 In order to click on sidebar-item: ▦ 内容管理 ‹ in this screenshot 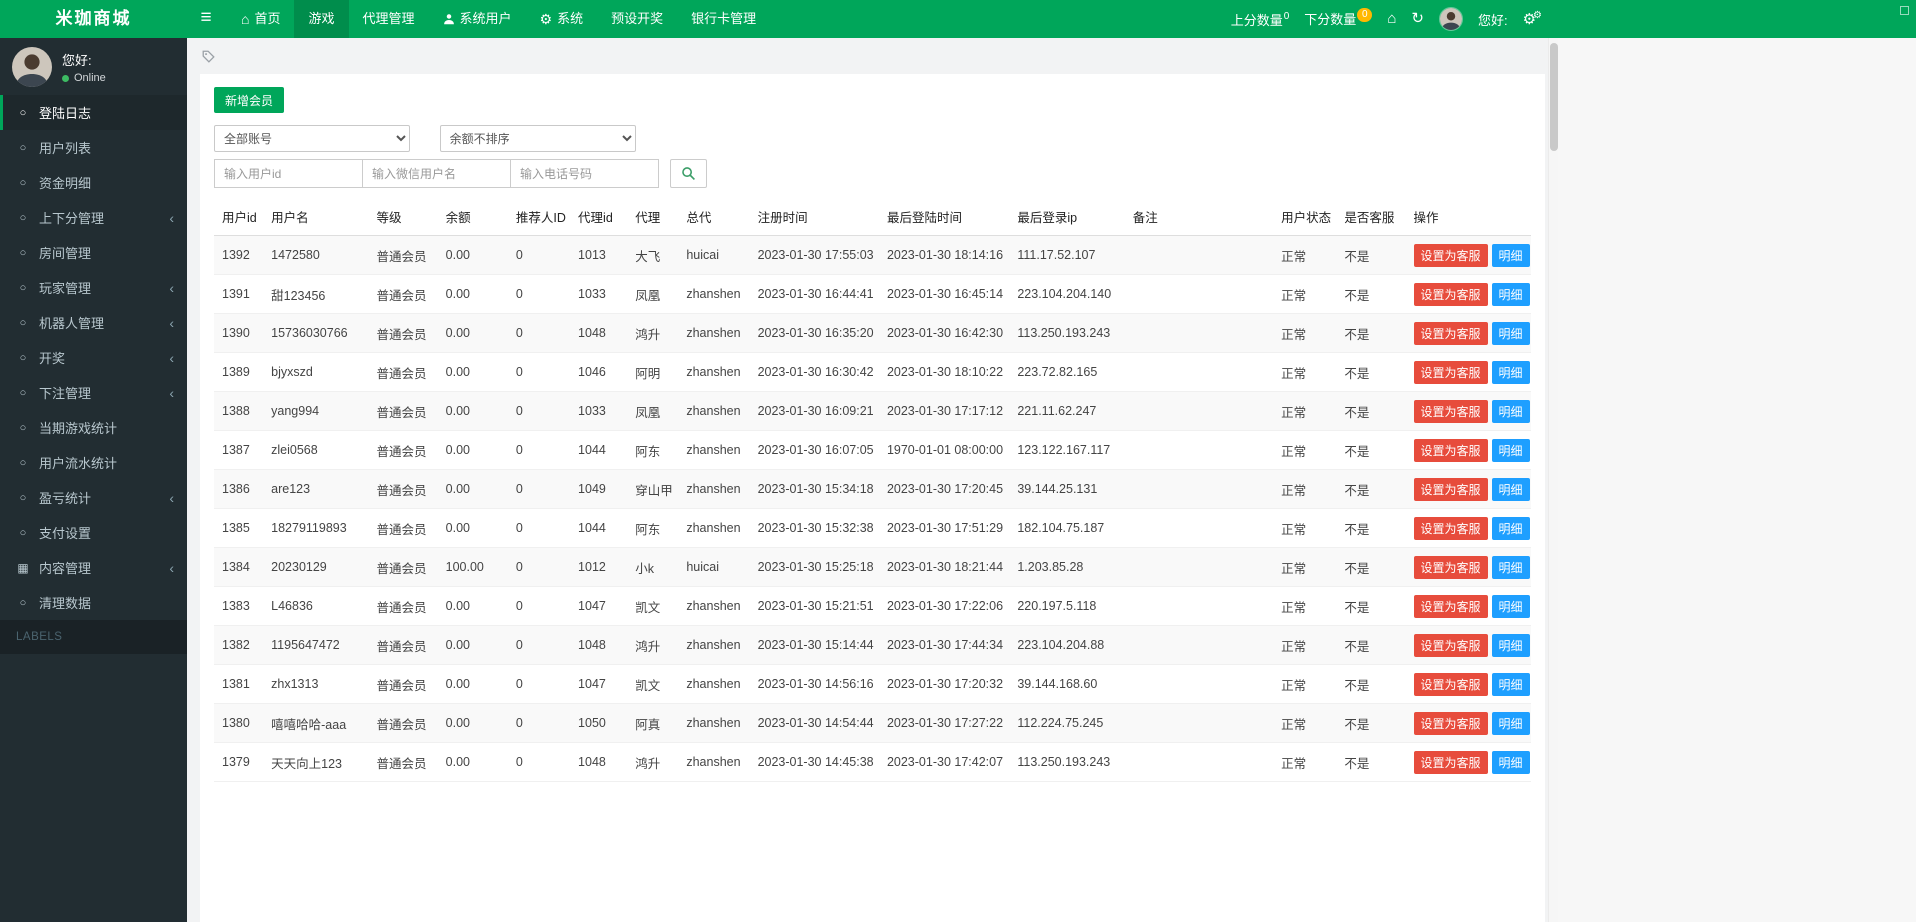, I will do `click(93, 567)`.